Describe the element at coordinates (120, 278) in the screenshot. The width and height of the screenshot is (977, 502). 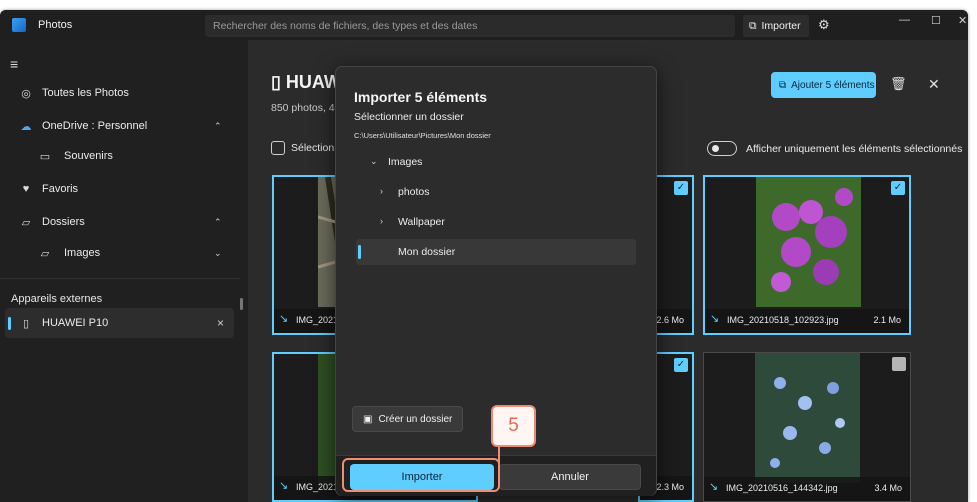
I see `sidebar-divider` at that location.